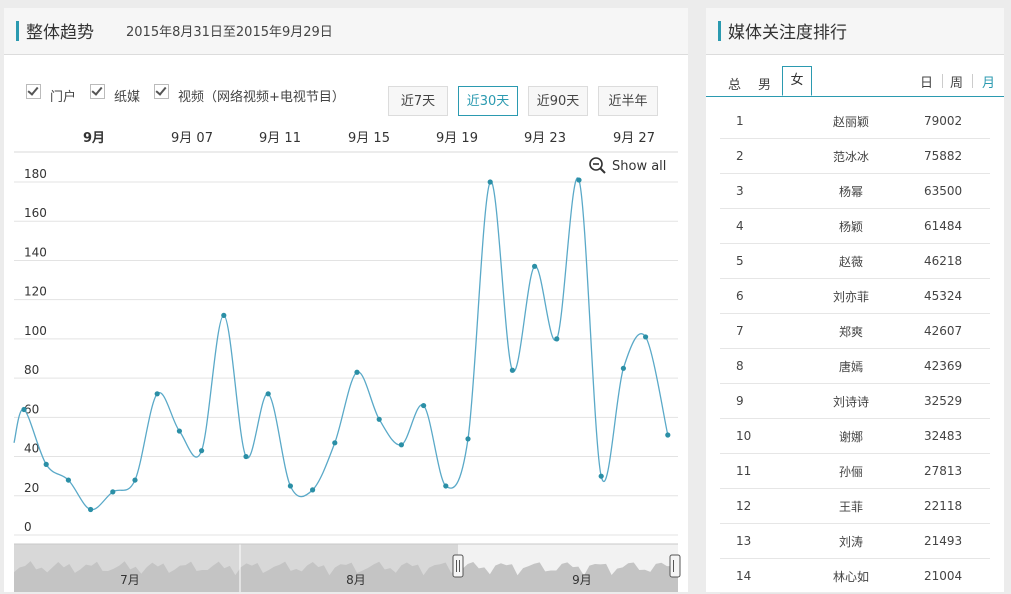  What do you see at coordinates (948, 191) in the screenshot?
I see `score-cell: 63500` at bounding box center [948, 191].